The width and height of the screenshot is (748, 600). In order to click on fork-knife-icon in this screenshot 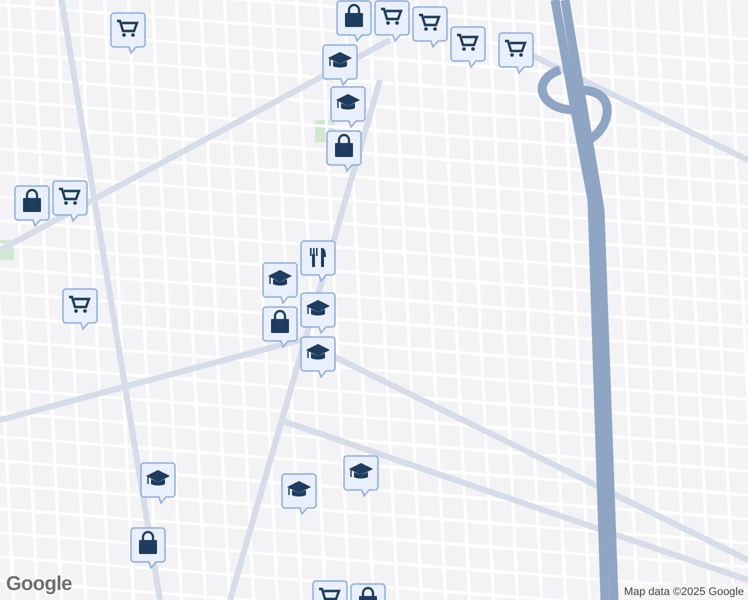, I will do `click(318, 257)`.